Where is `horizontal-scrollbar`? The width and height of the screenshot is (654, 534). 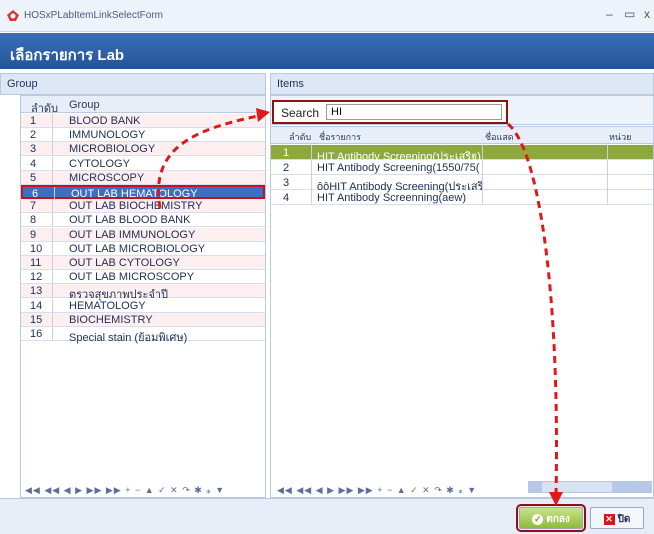
horizontal-scrollbar is located at coordinates (590, 487).